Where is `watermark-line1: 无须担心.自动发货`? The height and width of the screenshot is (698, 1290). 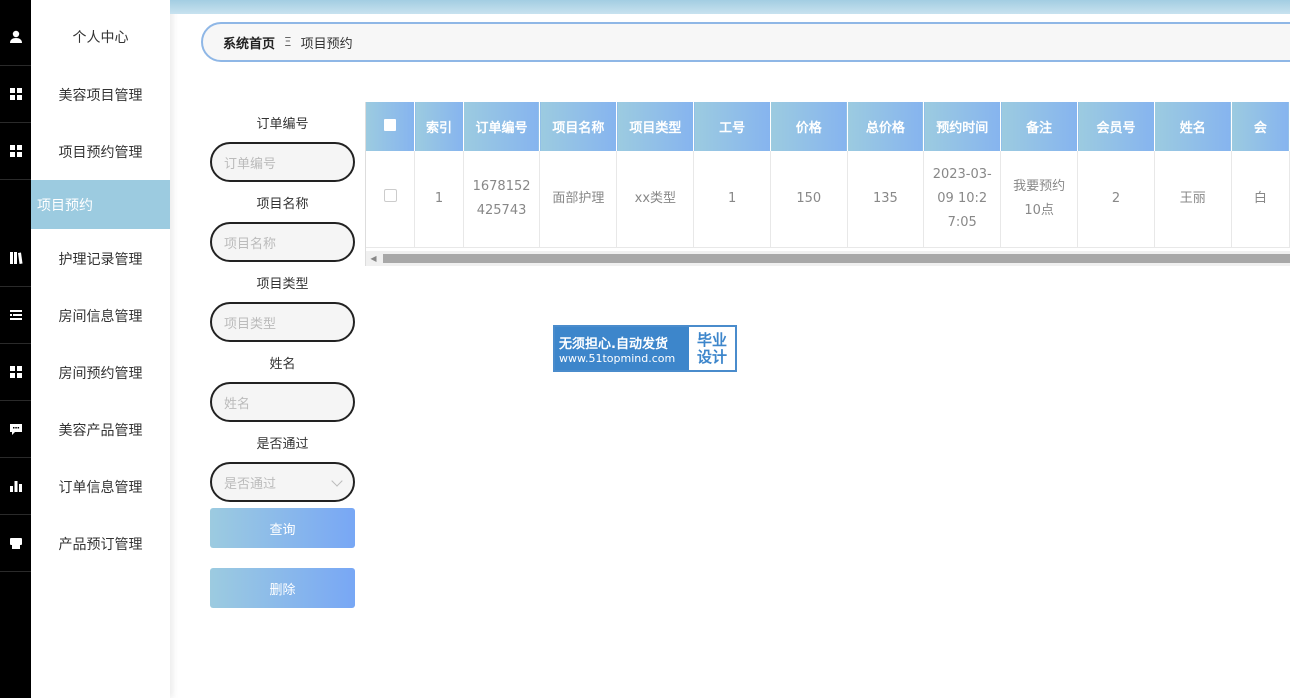 watermark-line1: 无须担心.自动发货 is located at coordinates (613, 344).